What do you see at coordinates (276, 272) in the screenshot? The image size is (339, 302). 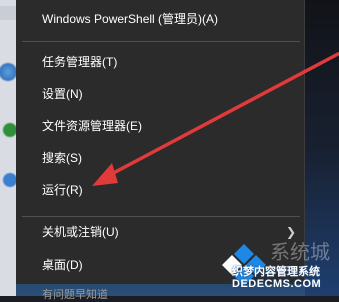 I see `watermark-text: 织梦内容管理系统` at bounding box center [276, 272].